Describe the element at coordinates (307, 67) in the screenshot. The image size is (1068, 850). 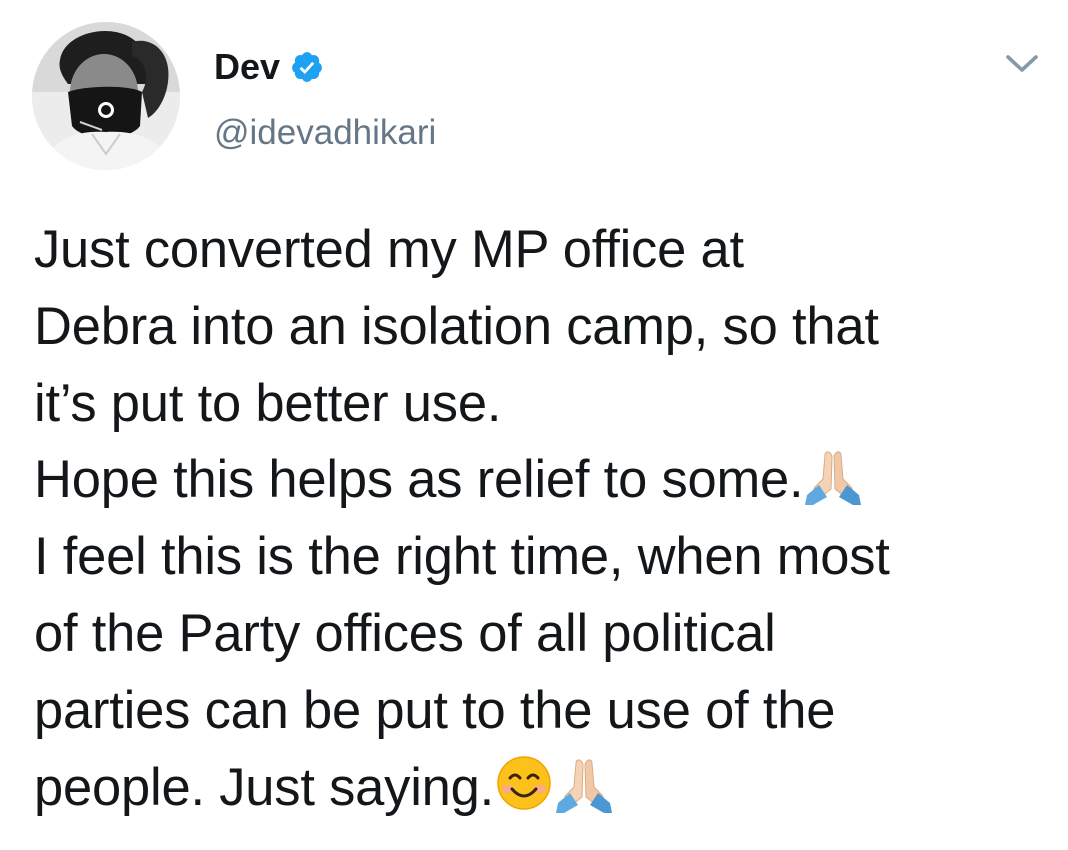
I see `verified-badge-icon` at that location.